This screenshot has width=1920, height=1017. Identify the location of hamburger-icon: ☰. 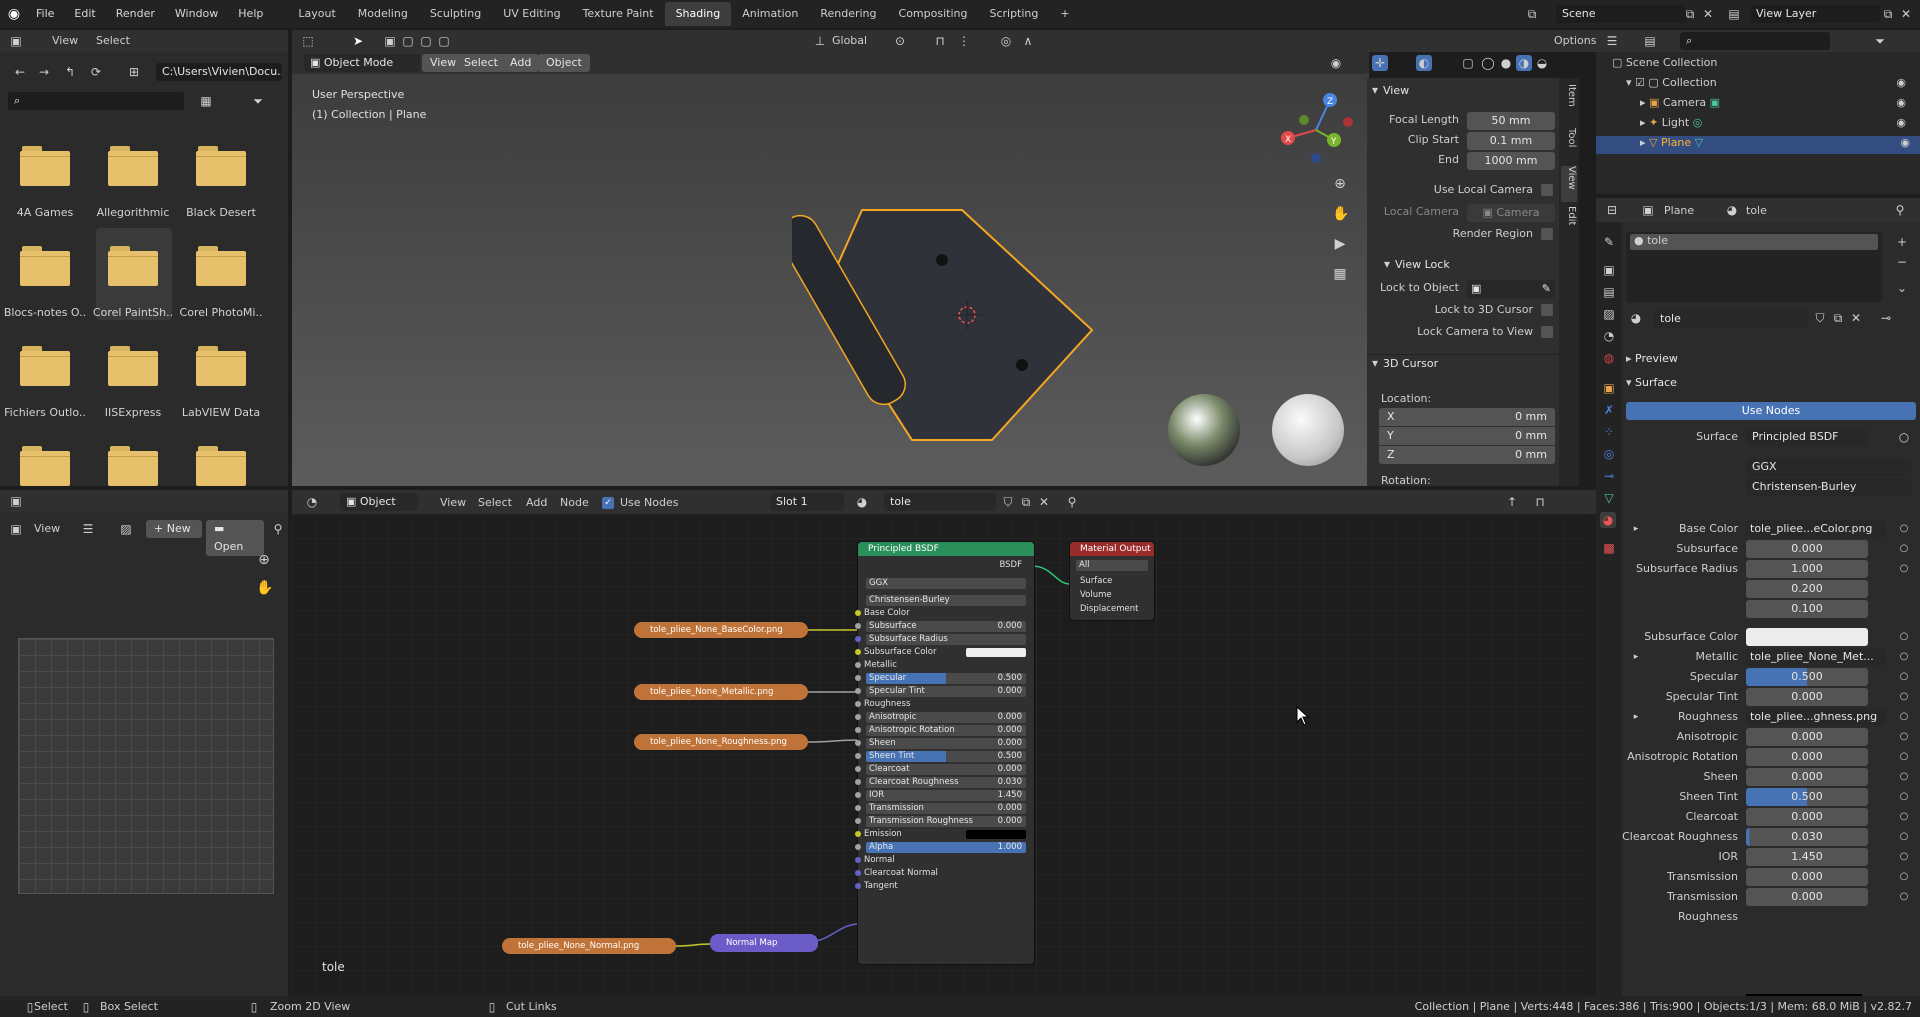
(88, 529).